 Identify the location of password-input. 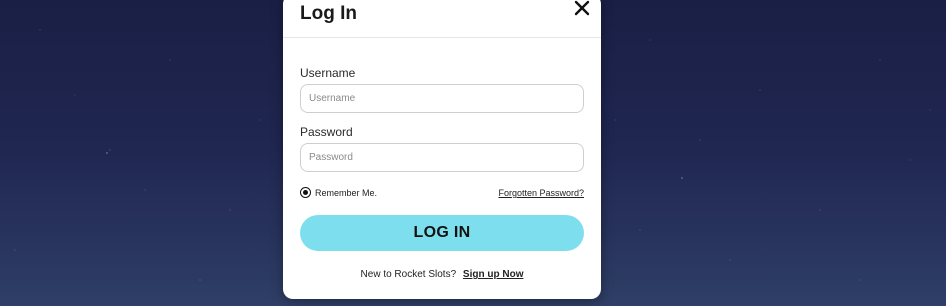
(442, 157).